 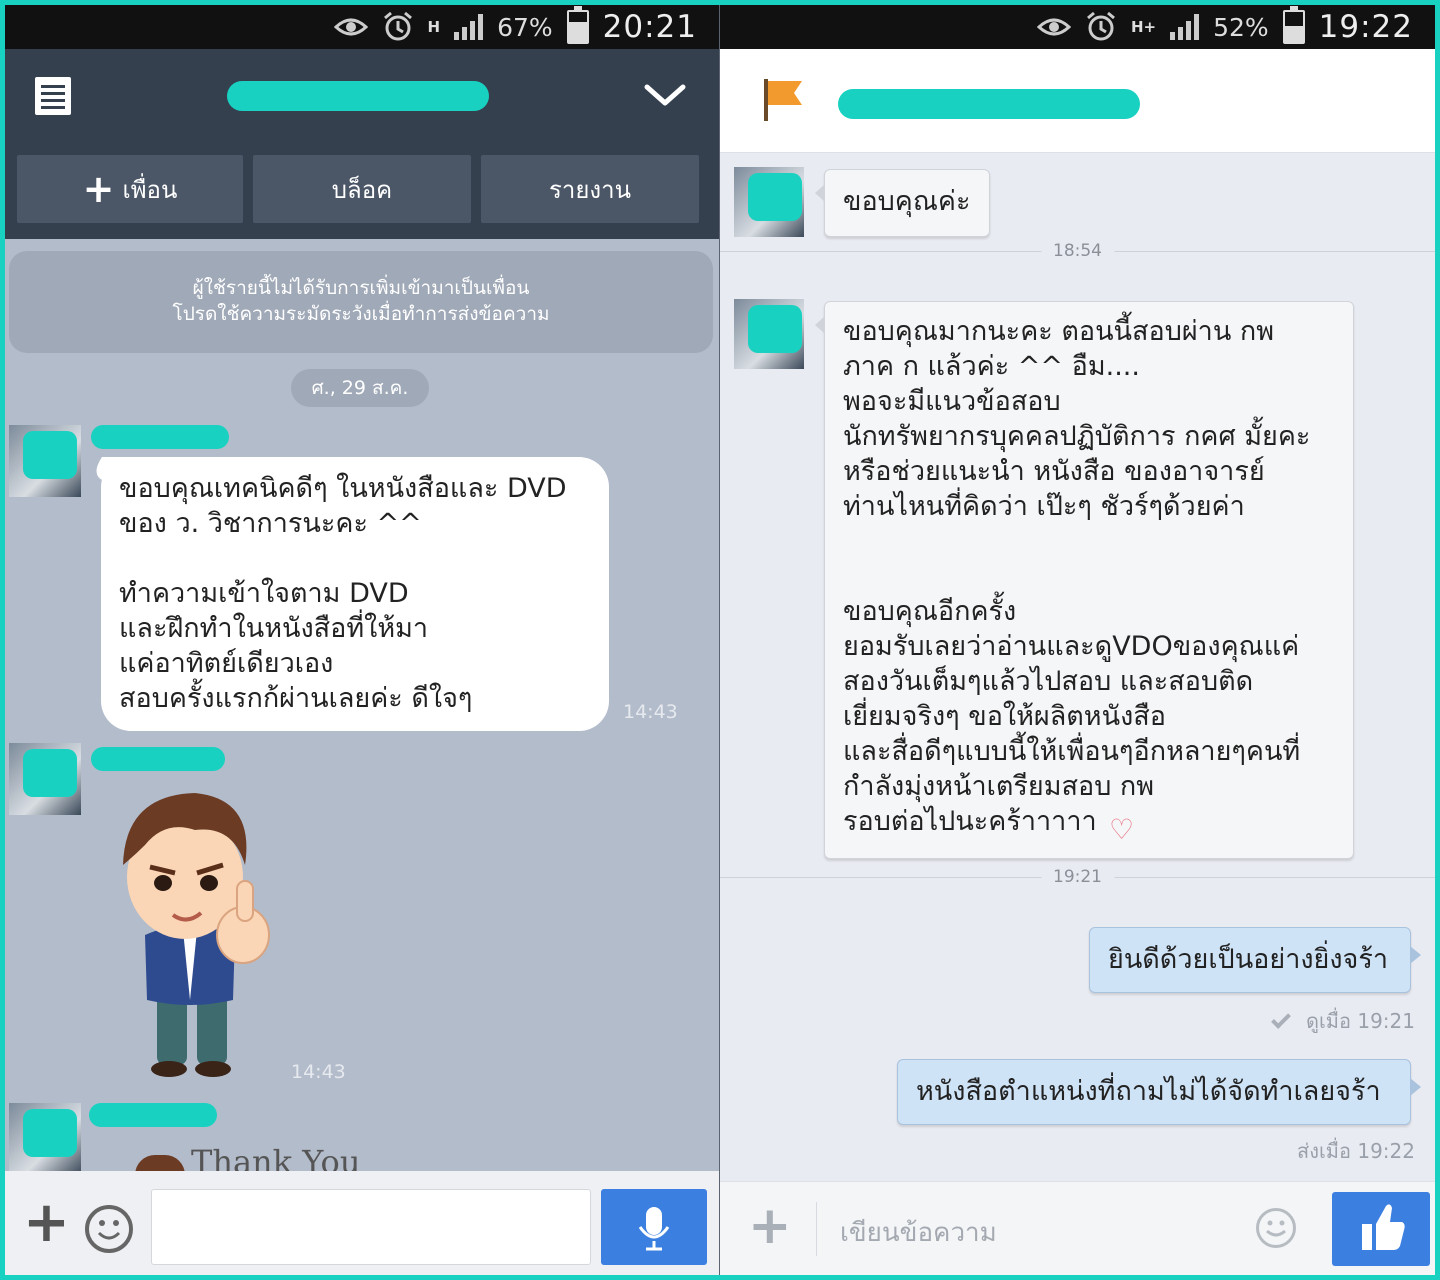 I want to click on add-friend-label: เพื่อน, so click(x=150, y=189).